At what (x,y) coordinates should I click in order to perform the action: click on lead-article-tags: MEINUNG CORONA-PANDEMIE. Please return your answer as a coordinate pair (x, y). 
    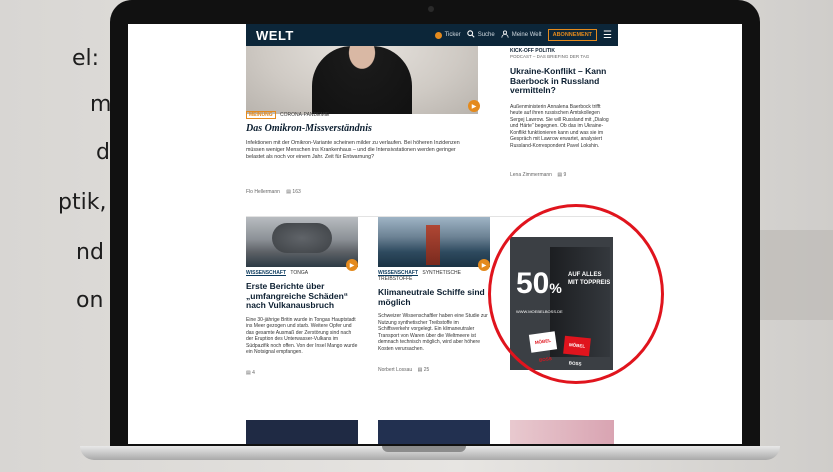
    Looking at the image, I should click on (362, 115).